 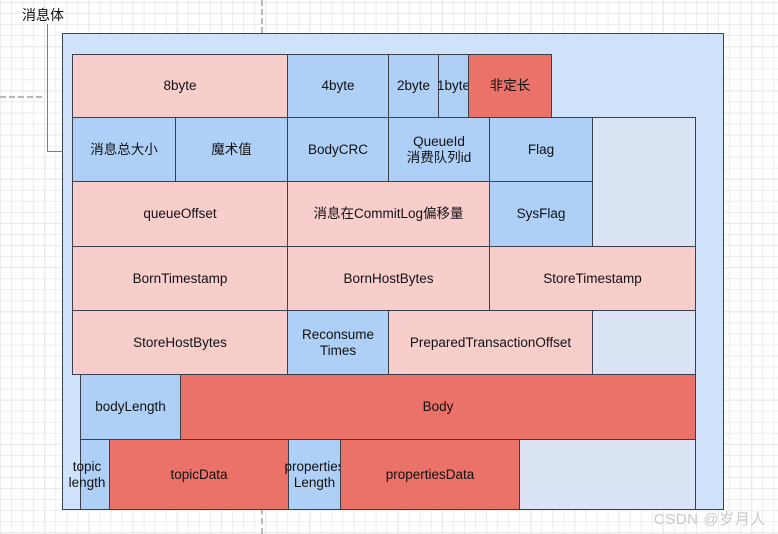 I want to click on cell-label: 1byte, so click(x=453, y=86).